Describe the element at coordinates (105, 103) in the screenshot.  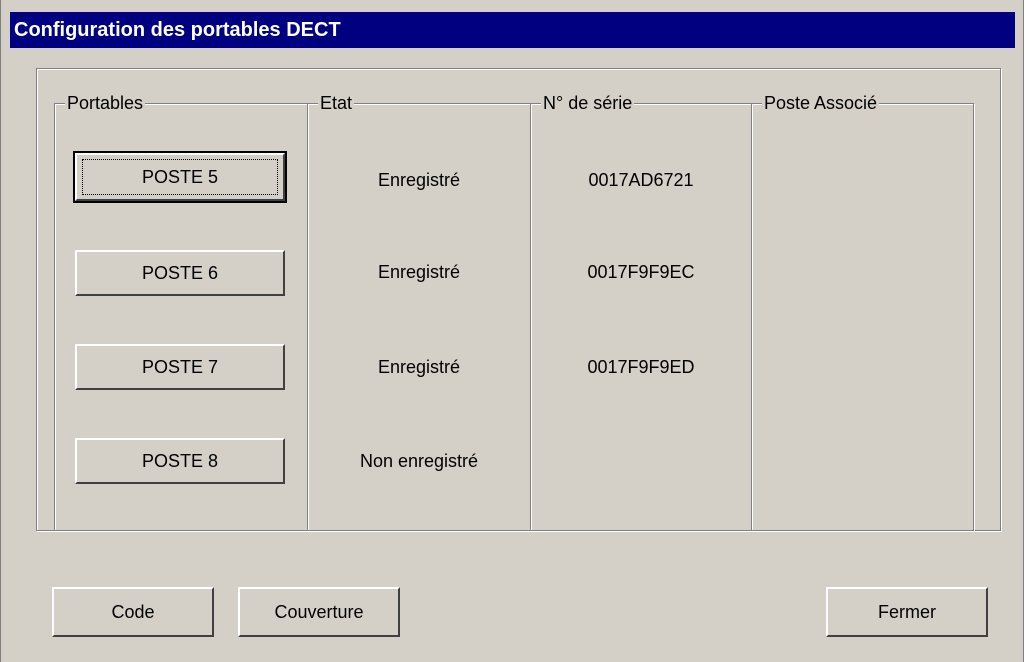
I see `legend-portables: Portables` at that location.